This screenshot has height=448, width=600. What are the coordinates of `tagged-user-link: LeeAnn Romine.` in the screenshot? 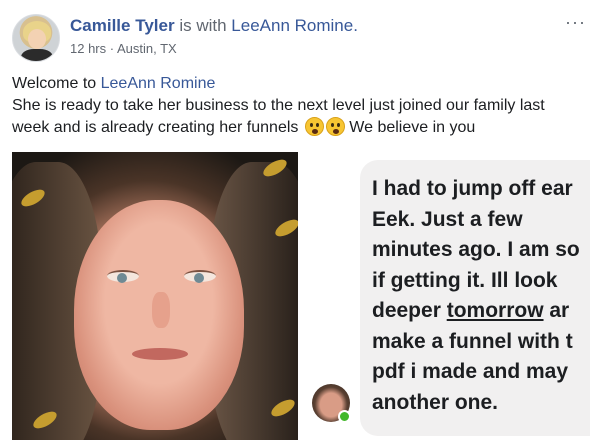 It's located at (294, 25).